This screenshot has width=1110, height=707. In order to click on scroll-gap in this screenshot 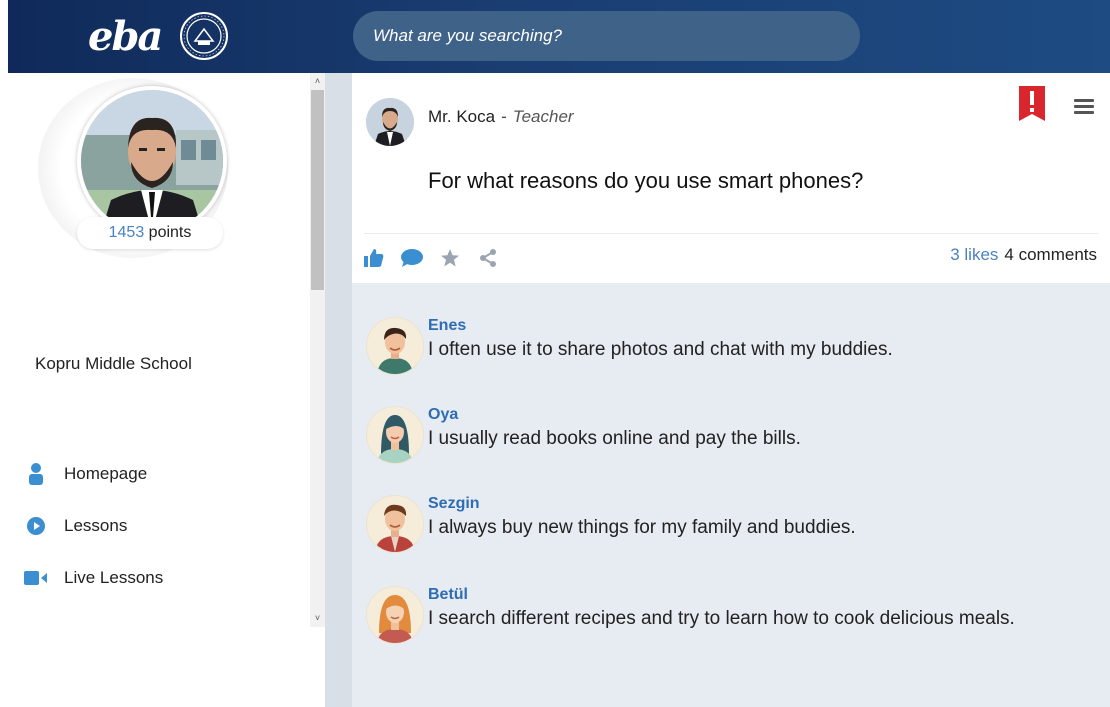, I will do `click(317, 667)`.